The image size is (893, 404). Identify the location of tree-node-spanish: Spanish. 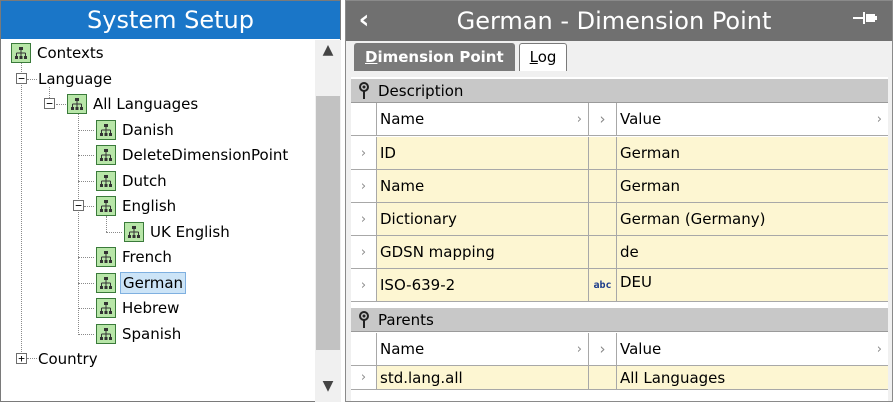
(139, 334).